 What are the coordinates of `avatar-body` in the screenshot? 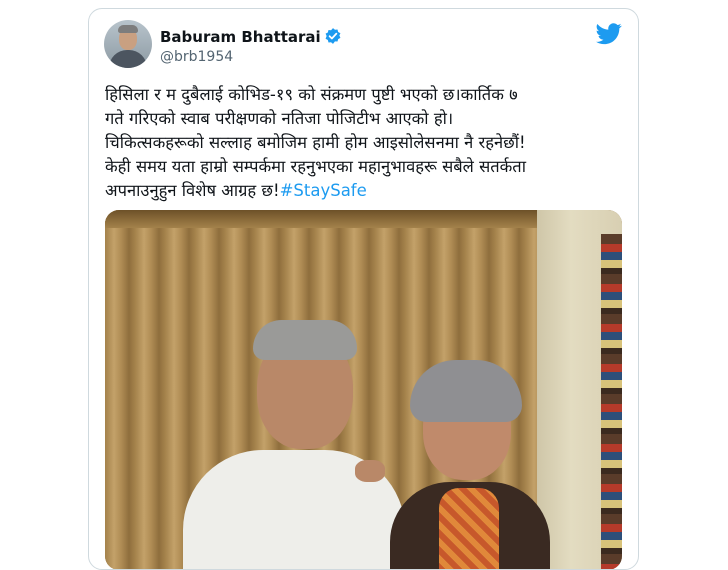 It's located at (128, 59).